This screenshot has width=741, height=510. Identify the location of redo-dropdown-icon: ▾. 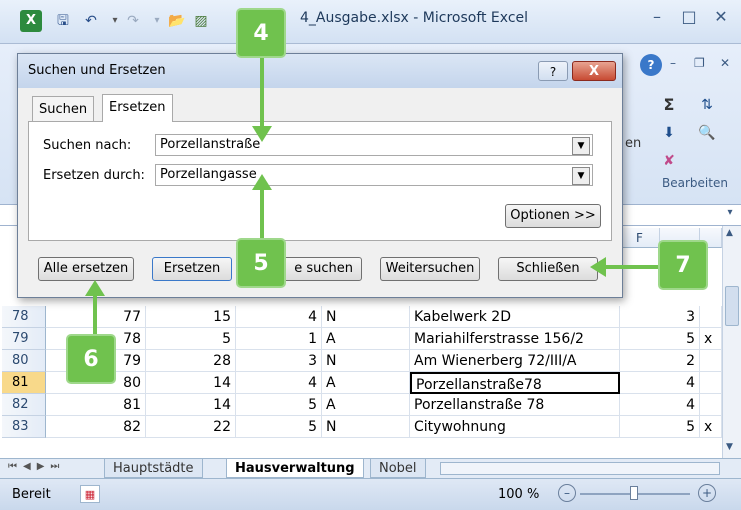
(157, 21).